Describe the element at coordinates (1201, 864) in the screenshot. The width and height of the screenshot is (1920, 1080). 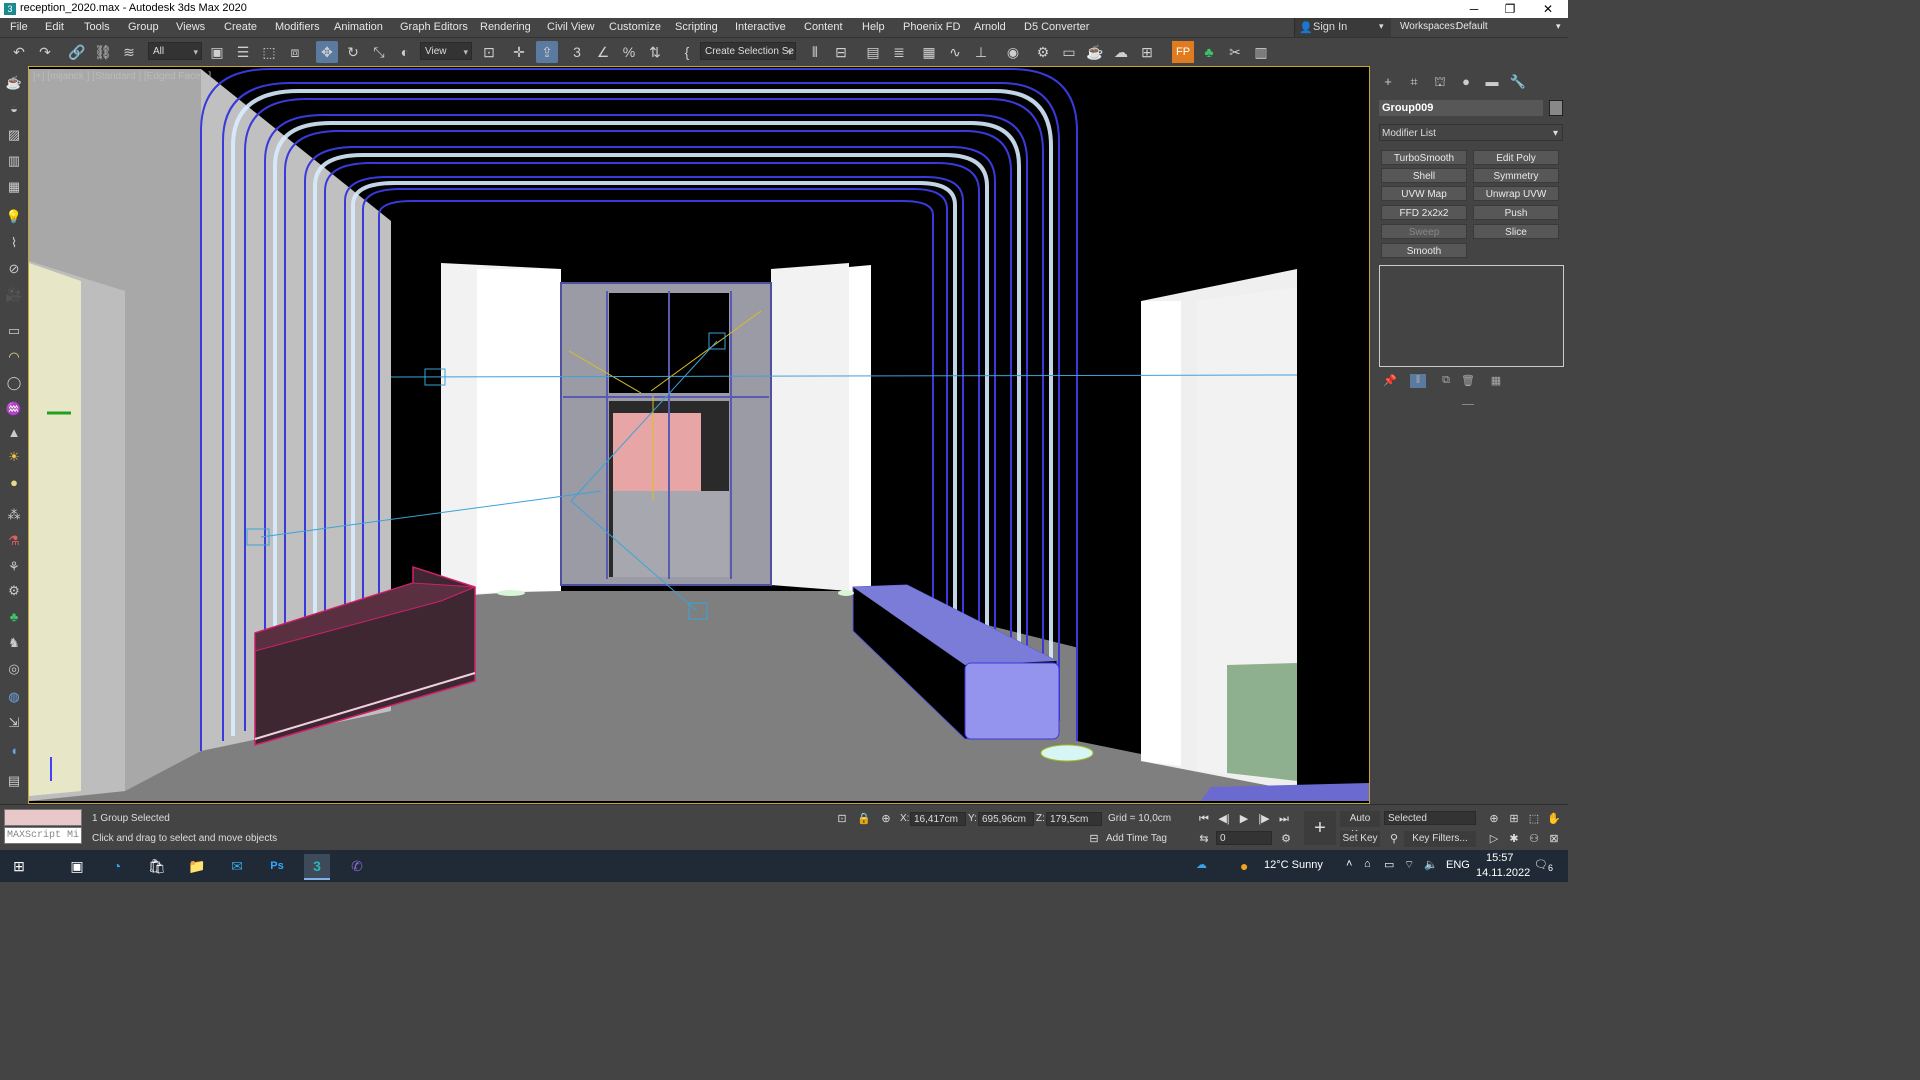
I see `onedrive-icon: ☁` at that location.